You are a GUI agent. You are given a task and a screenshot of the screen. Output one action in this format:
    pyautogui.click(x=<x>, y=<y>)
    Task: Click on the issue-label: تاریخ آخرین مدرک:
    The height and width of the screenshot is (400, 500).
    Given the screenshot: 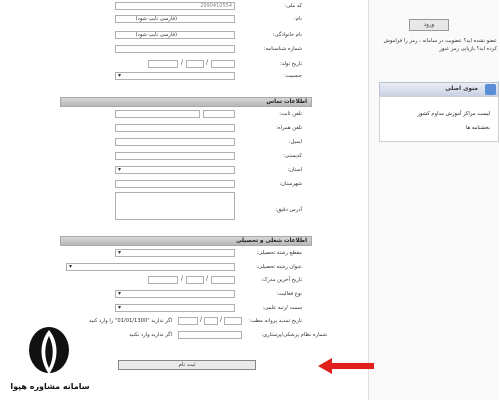 What is the action you would take?
    pyautogui.click(x=281, y=280)
    